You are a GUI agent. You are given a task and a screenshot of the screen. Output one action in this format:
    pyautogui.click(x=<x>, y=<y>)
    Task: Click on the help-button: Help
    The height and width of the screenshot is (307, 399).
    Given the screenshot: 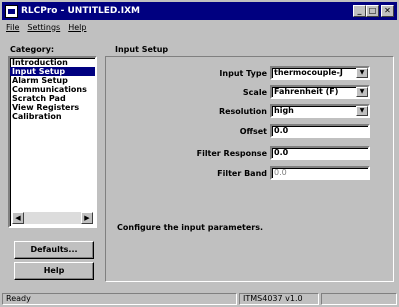 What is the action you would take?
    pyautogui.click(x=54, y=271)
    